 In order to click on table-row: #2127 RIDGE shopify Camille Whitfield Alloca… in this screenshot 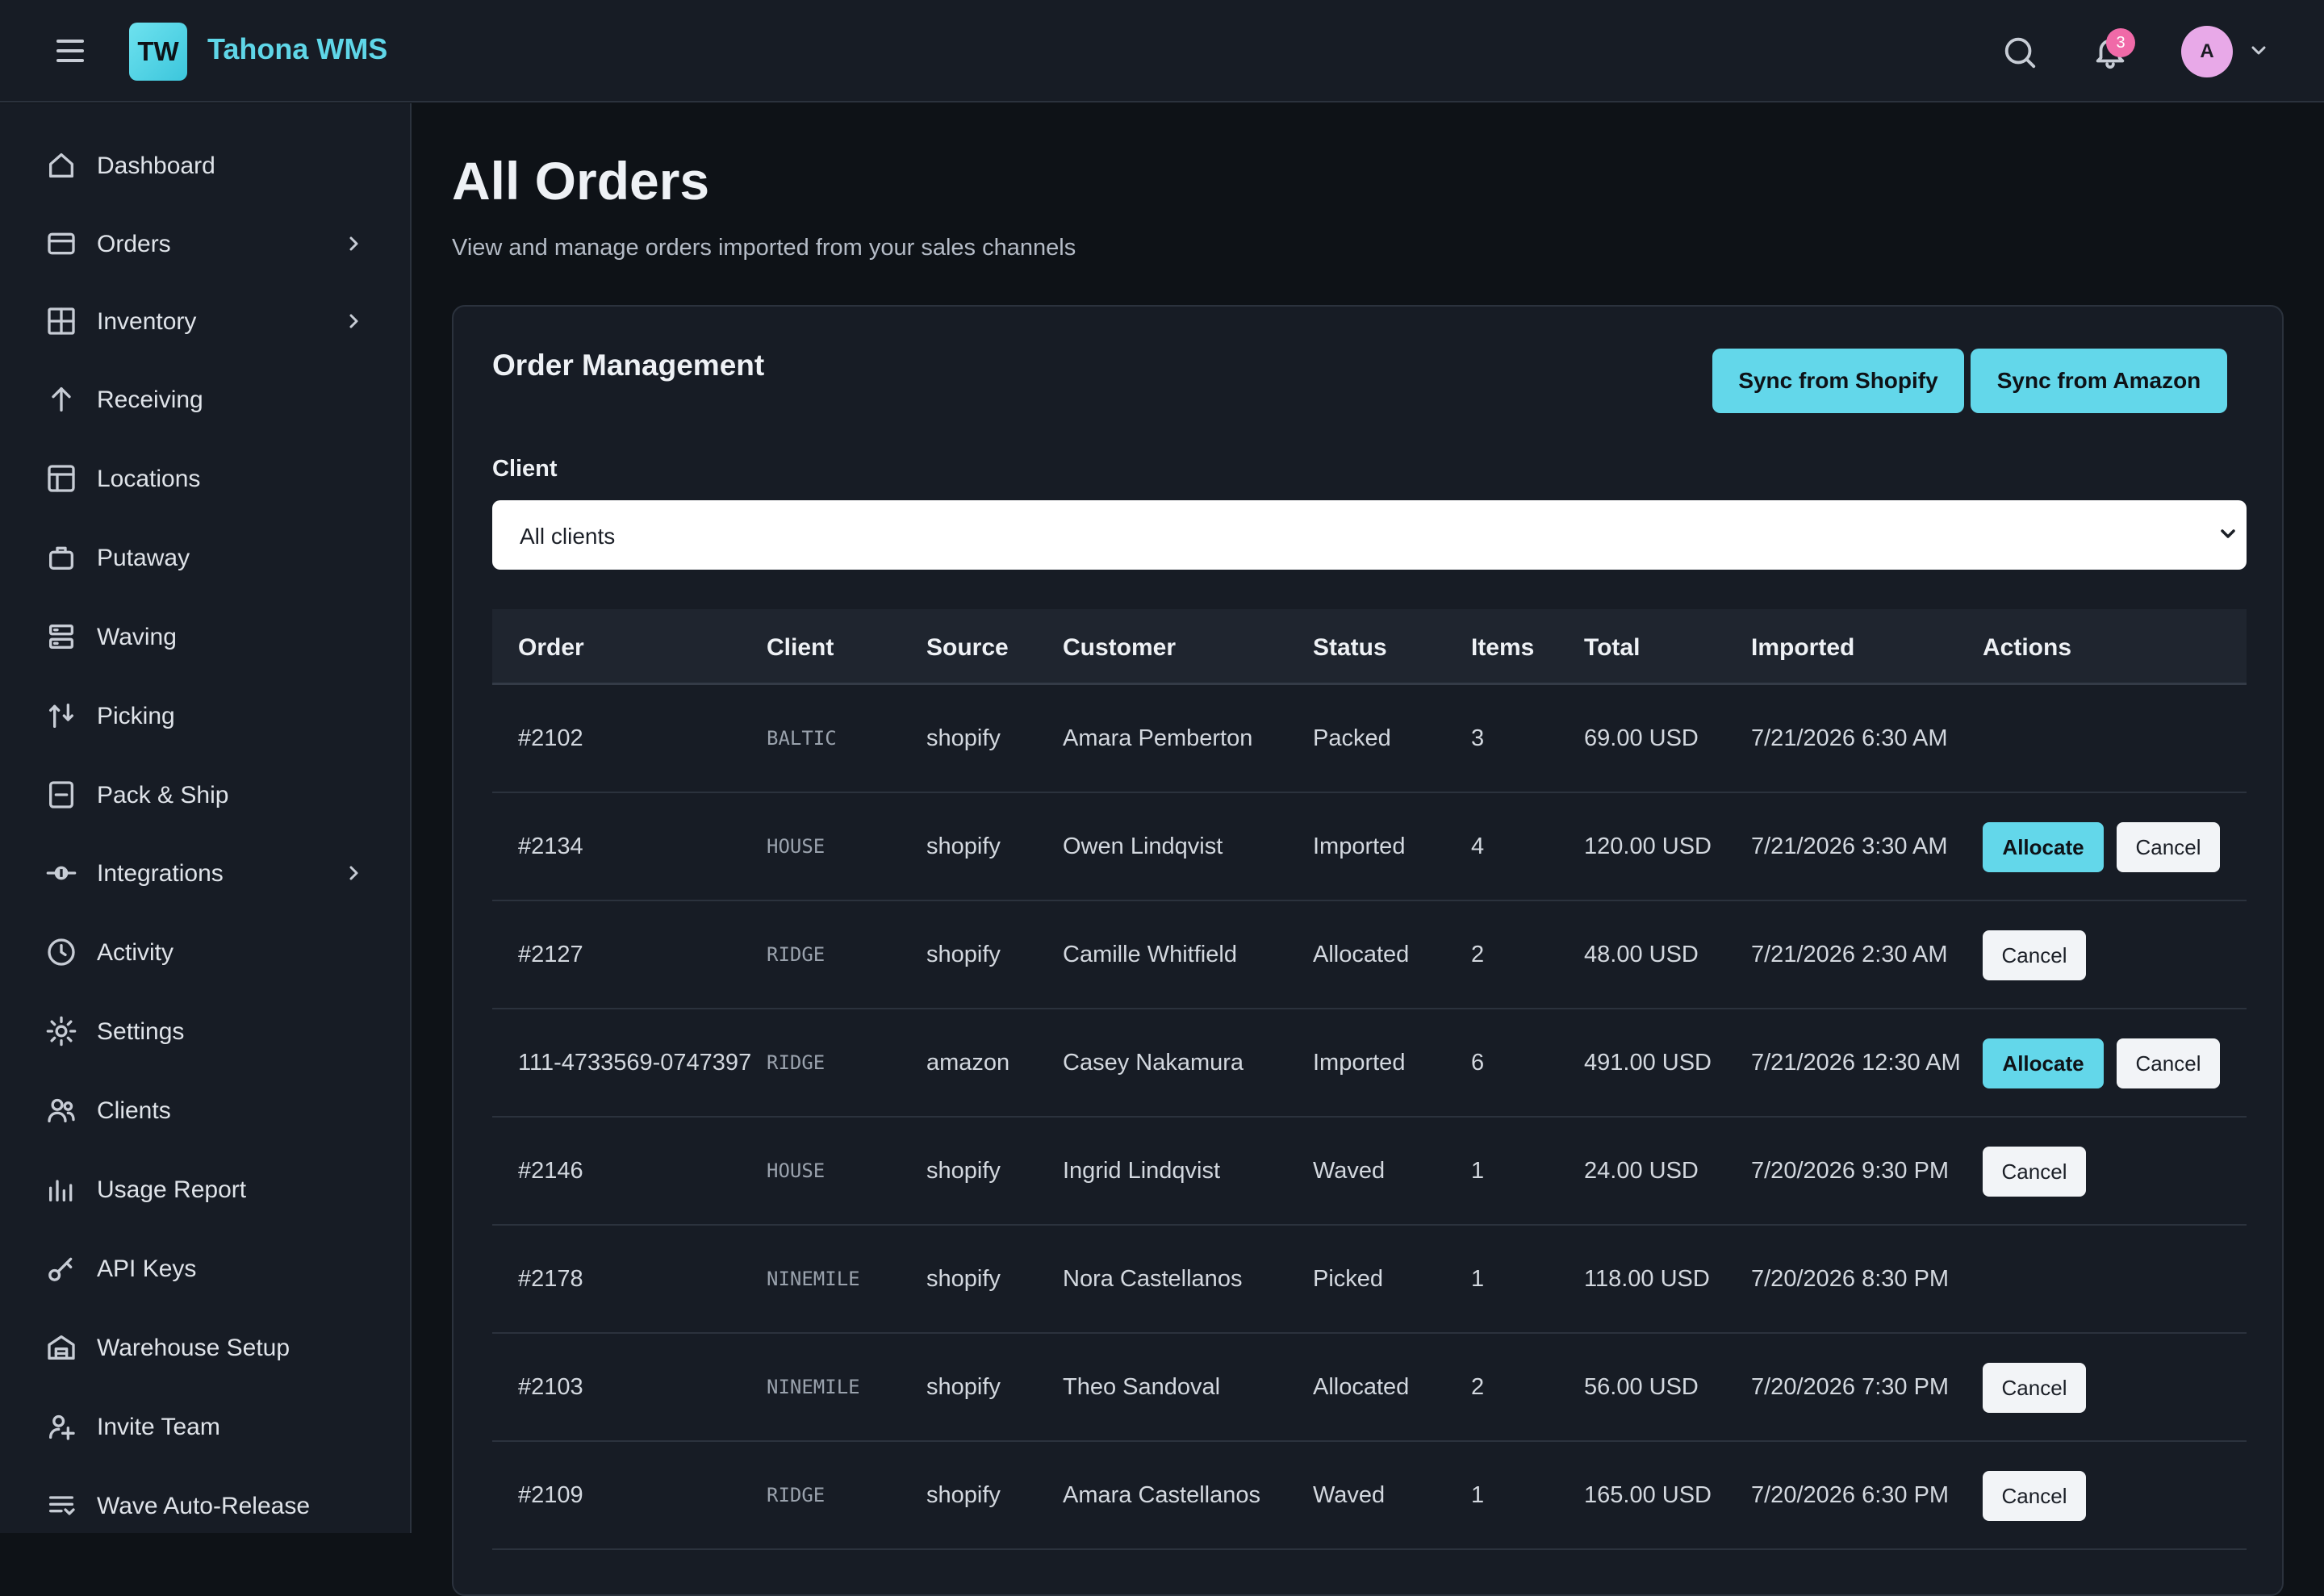, I will do `click(1369, 955)`.